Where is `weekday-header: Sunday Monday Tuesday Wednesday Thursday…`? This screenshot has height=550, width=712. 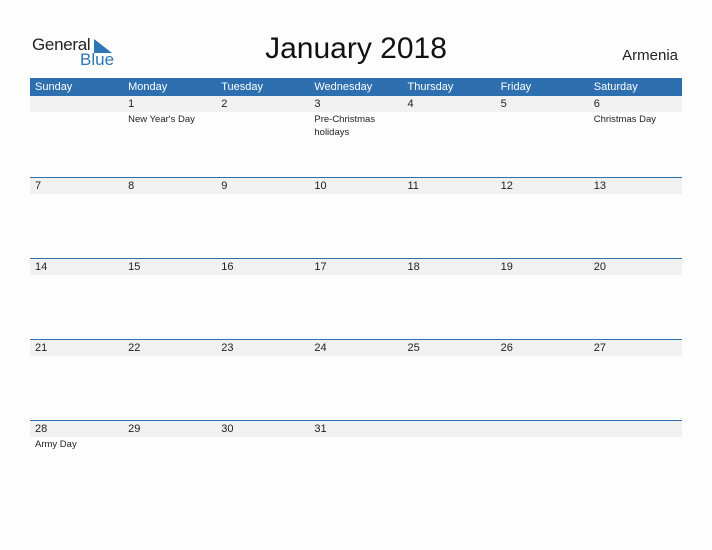 weekday-header: Sunday Monday Tuesday Wednesday Thursday… is located at coordinates (356, 87).